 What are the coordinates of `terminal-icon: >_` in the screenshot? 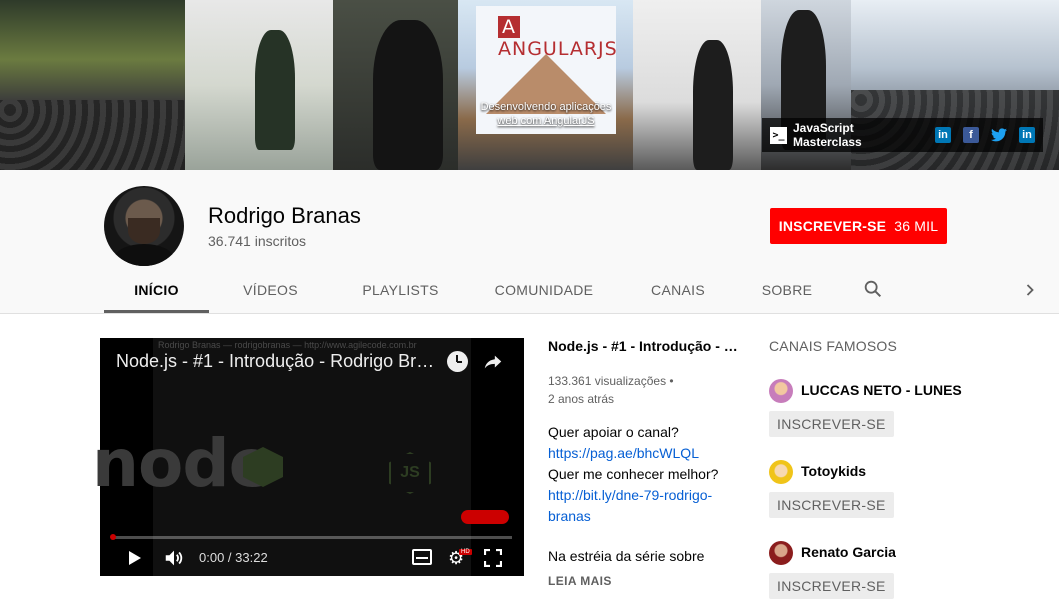 It's located at (778, 135).